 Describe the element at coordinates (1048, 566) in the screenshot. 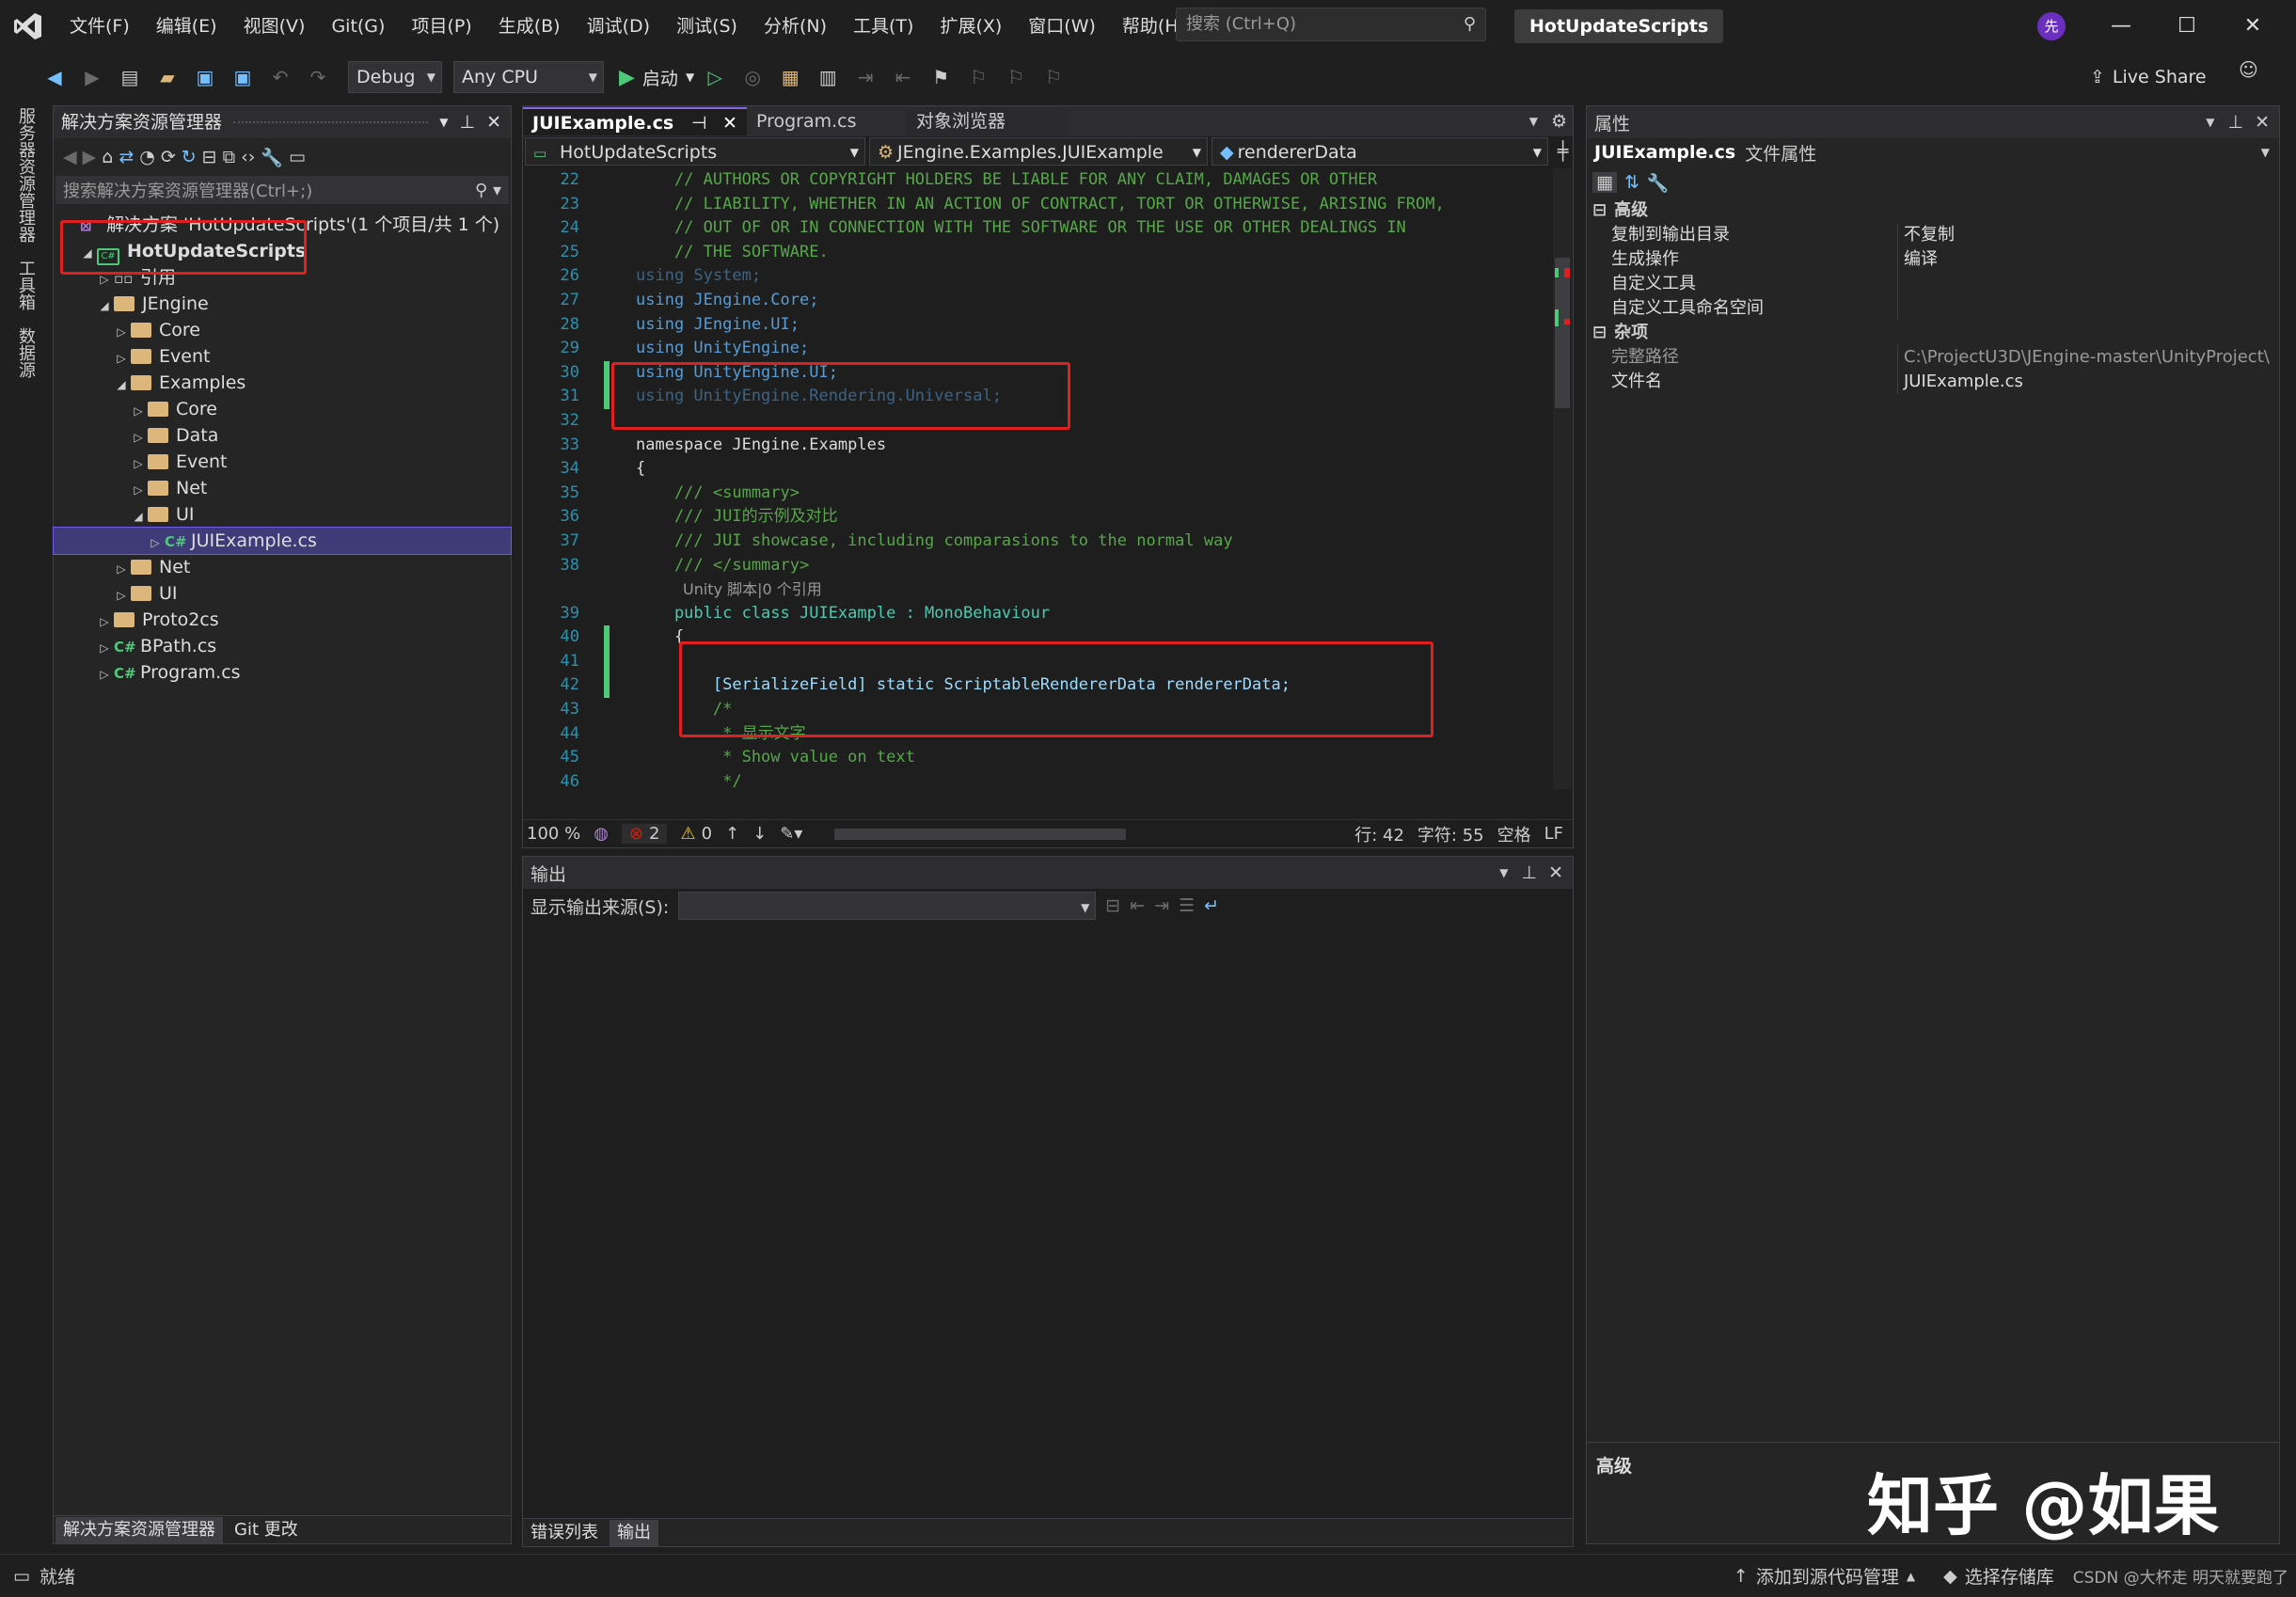

I see `code-line: 38 /// </summary>` at that location.